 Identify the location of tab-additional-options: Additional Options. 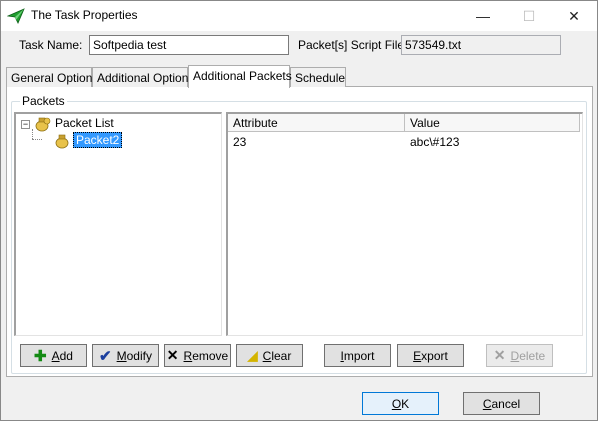
(143, 77).